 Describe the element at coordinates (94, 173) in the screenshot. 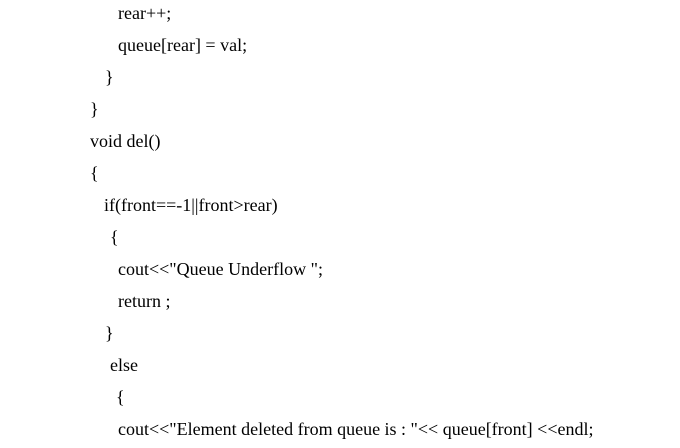

I see `code-line-6: {` at that location.